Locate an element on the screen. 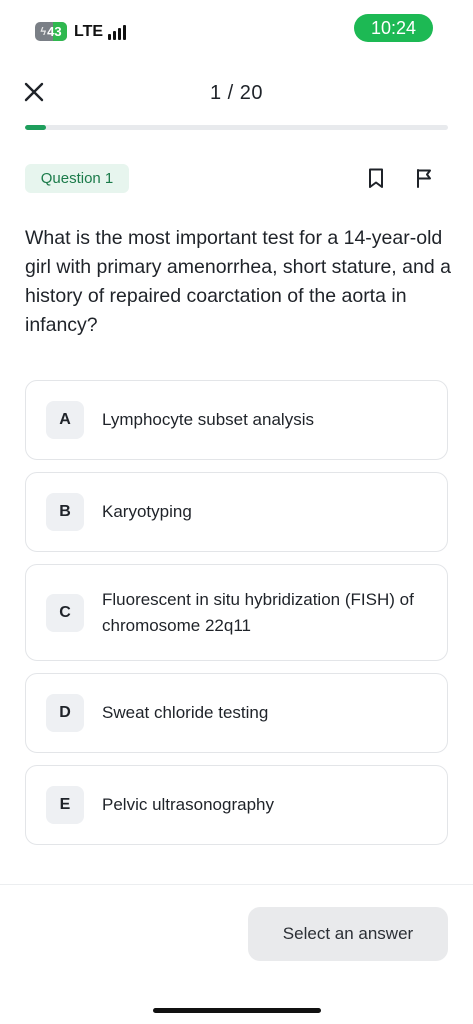 Image resolution: width=473 pixels, height=1024 pixels. battery-network-group: ϟ 43 LTE is located at coordinates (81, 31).